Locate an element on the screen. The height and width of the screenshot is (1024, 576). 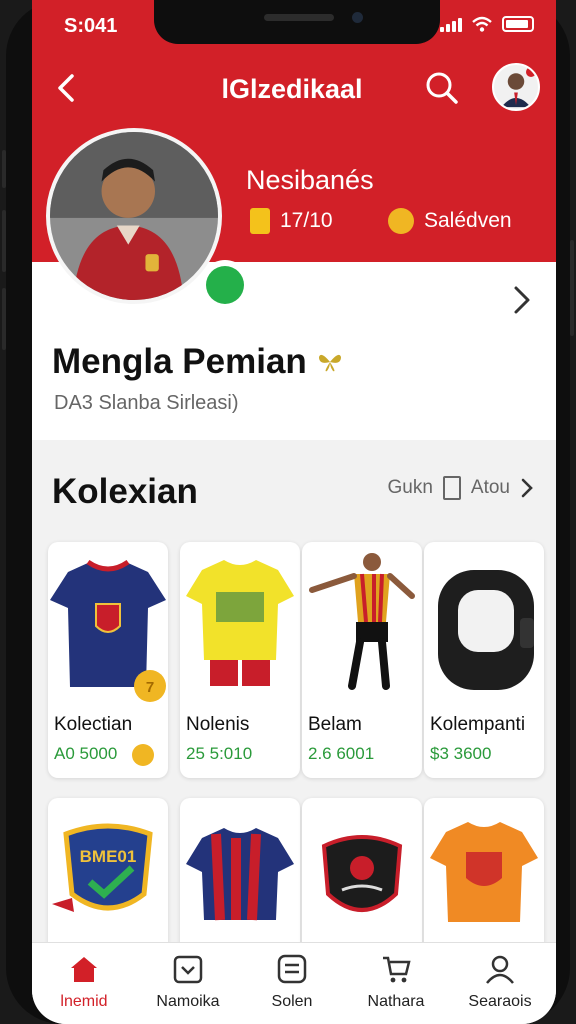
jersey-yellow-image is located at coordinates (240, 623).